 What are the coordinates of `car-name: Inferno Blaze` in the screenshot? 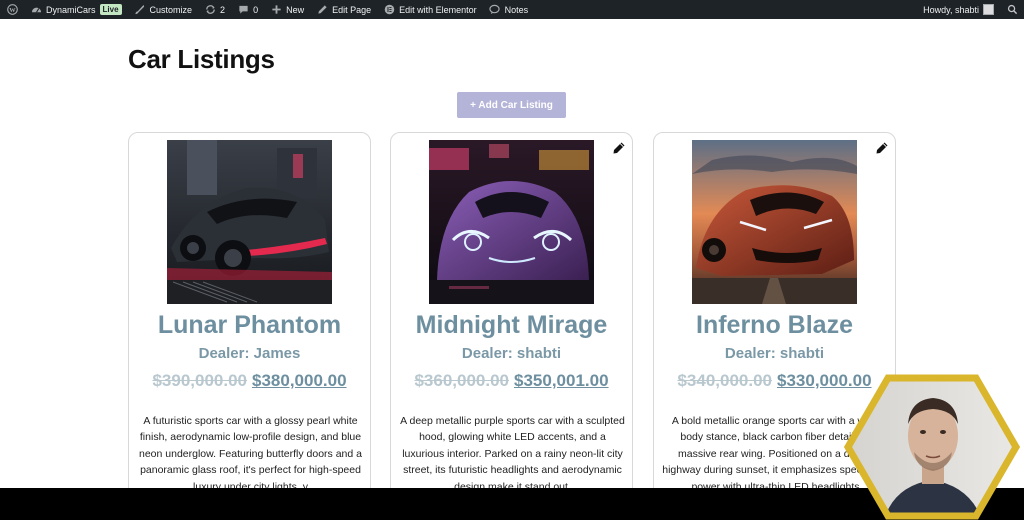 It's located at (774, 325).